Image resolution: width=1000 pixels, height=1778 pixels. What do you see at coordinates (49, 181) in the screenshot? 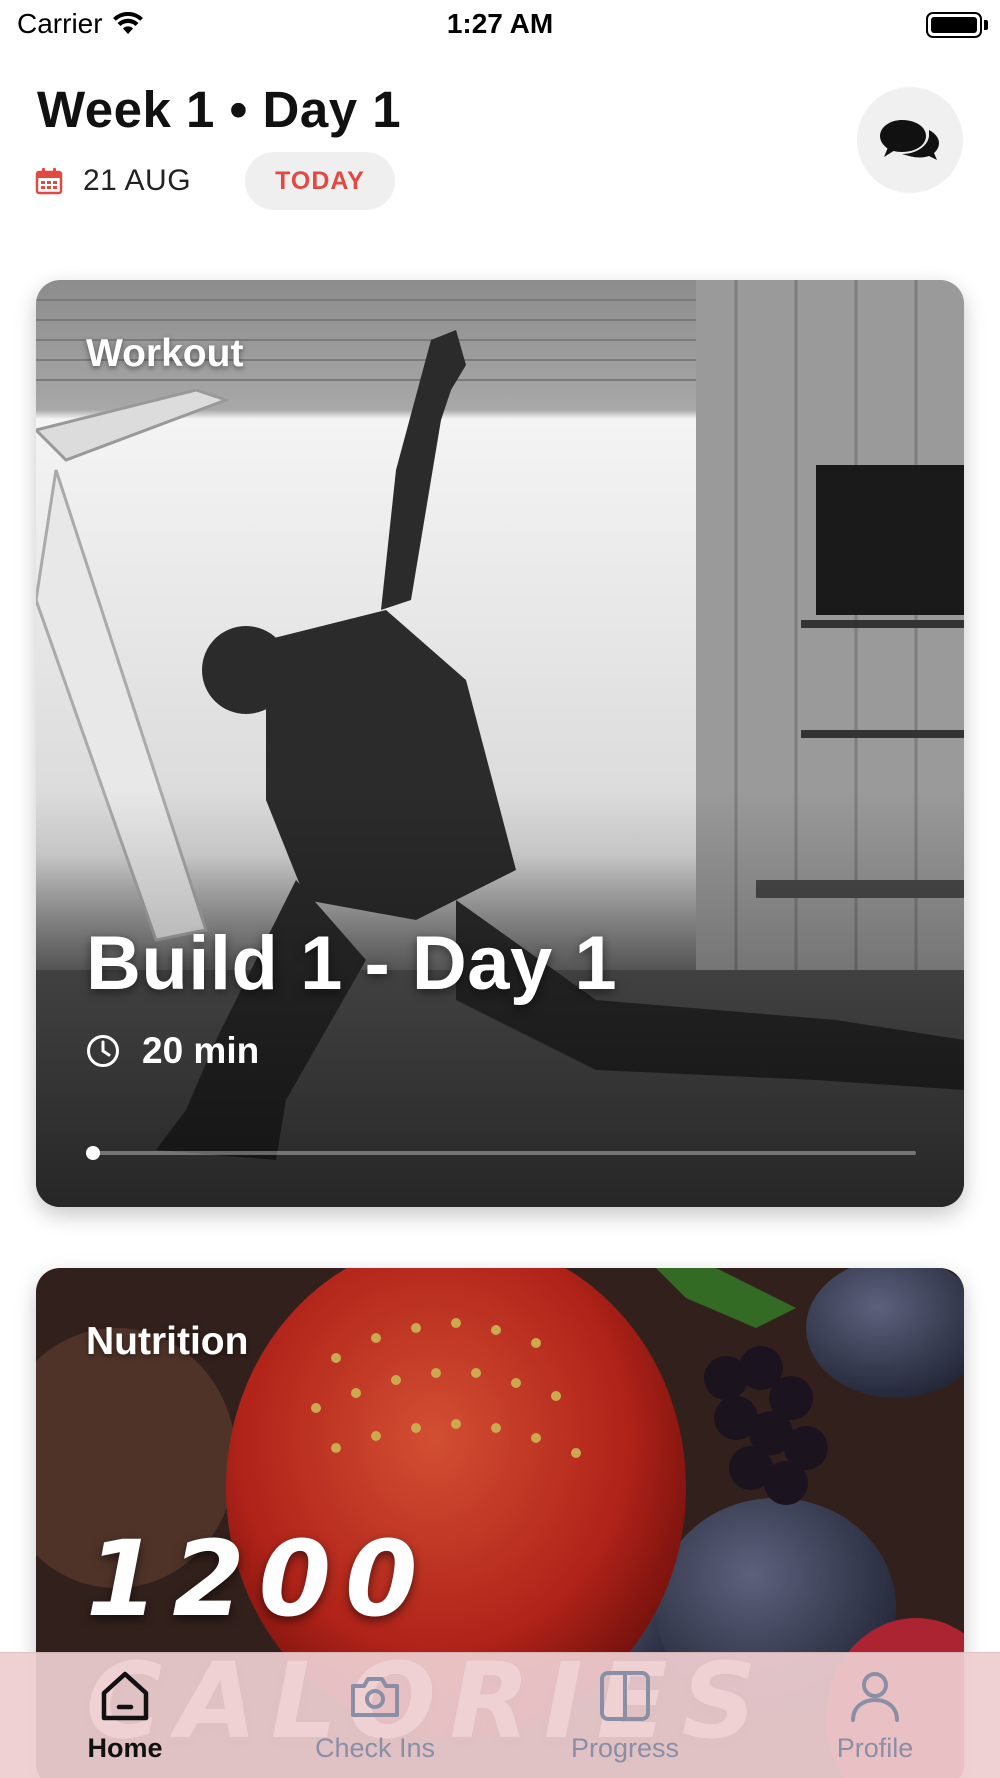
I see `calendar-icon` at bounding box center [49, 181].